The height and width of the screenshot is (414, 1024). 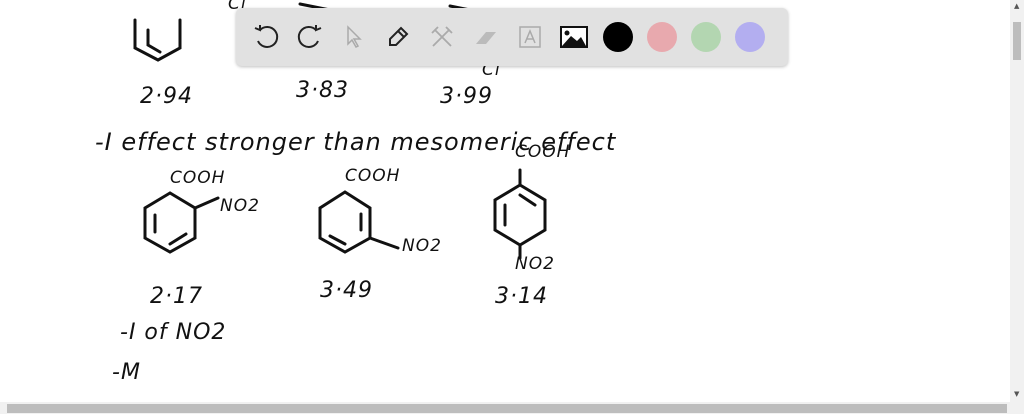 What do you see at coordinates (1017, 41) in the screenshot?
I see `vertical-scroll-thumb` at bounding box center [1017, 41].